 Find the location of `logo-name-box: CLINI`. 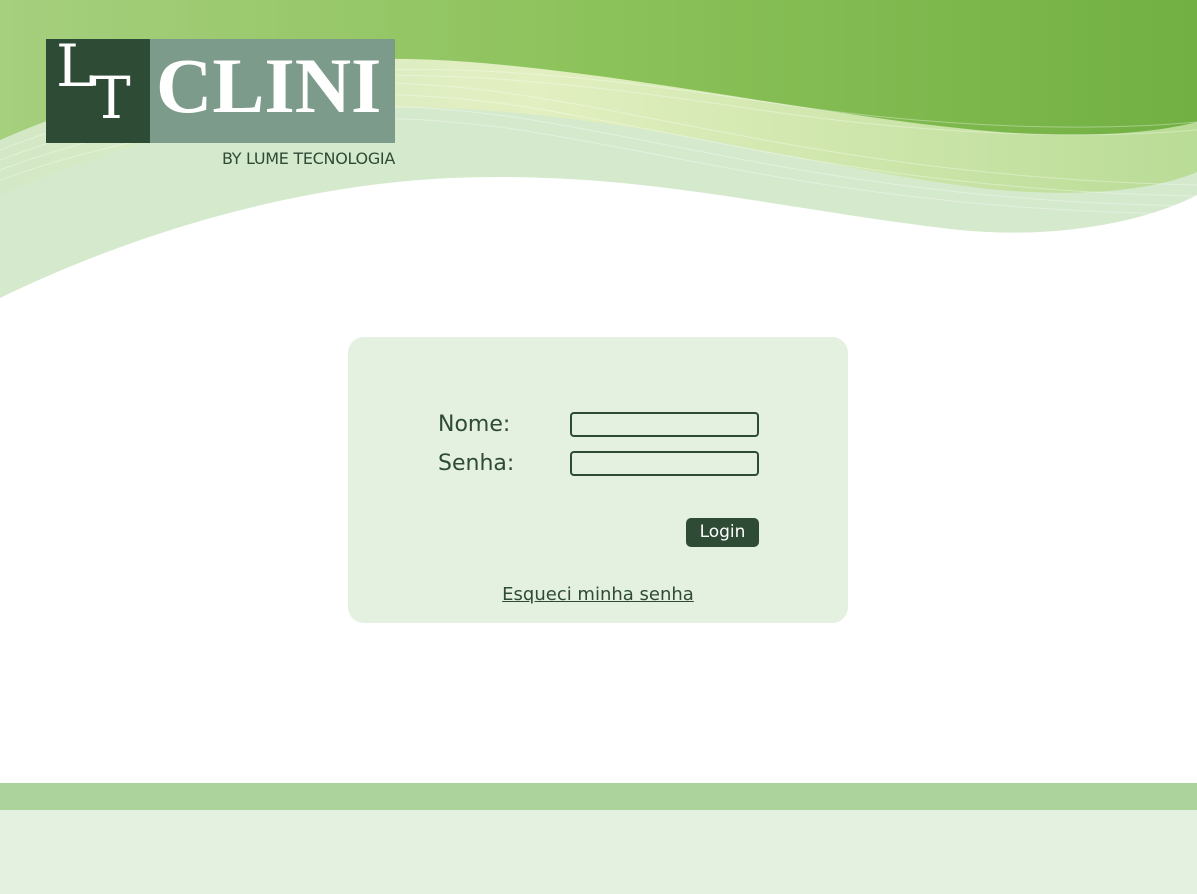

logo-name-box: CLINI is located at coordinates (272, 91).